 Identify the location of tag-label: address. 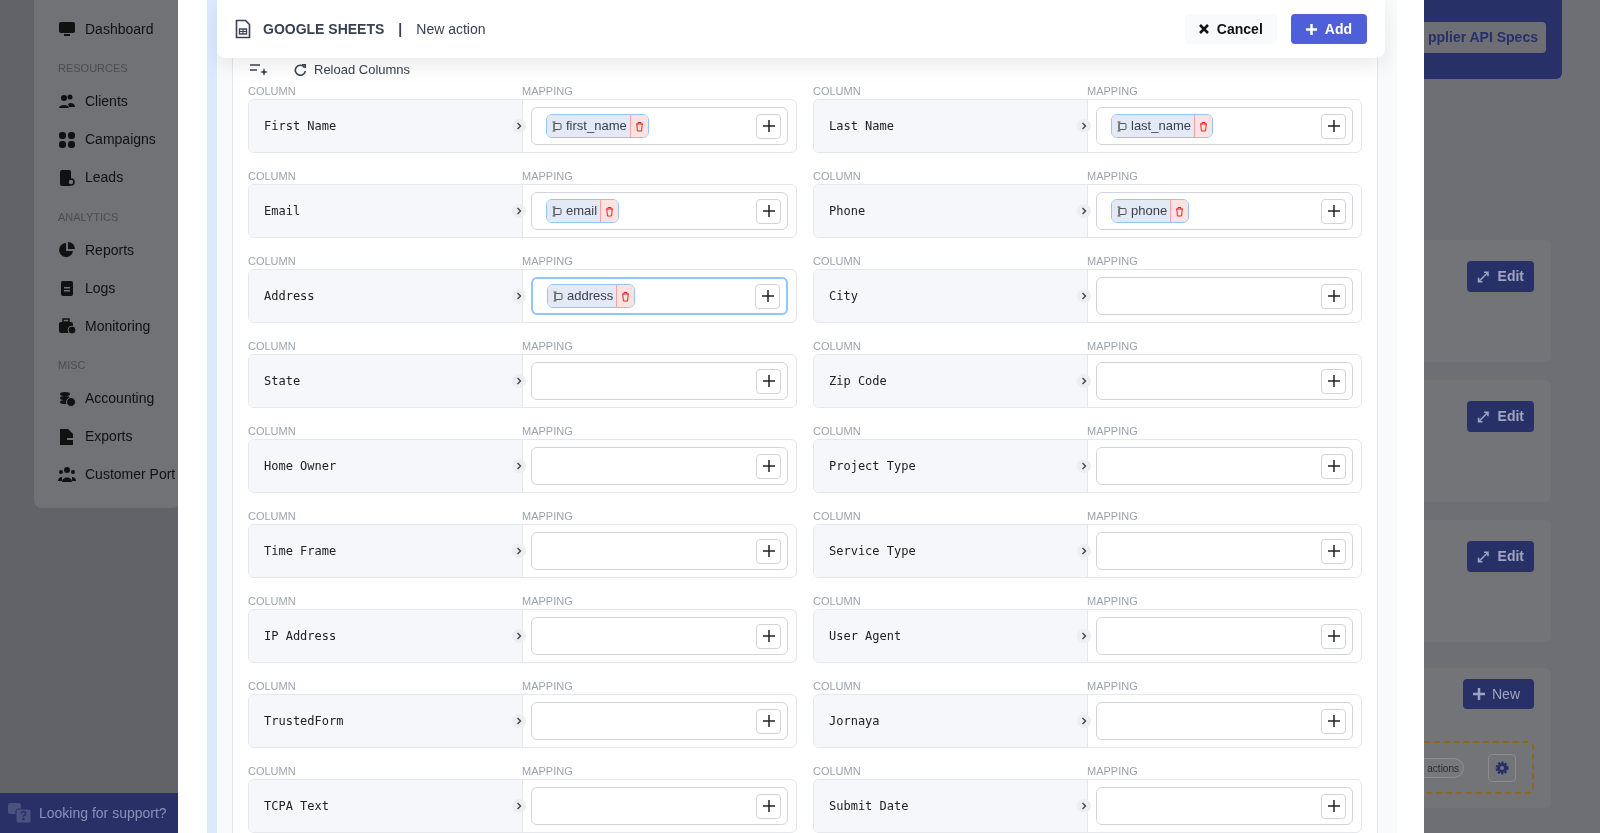
(590, 296).